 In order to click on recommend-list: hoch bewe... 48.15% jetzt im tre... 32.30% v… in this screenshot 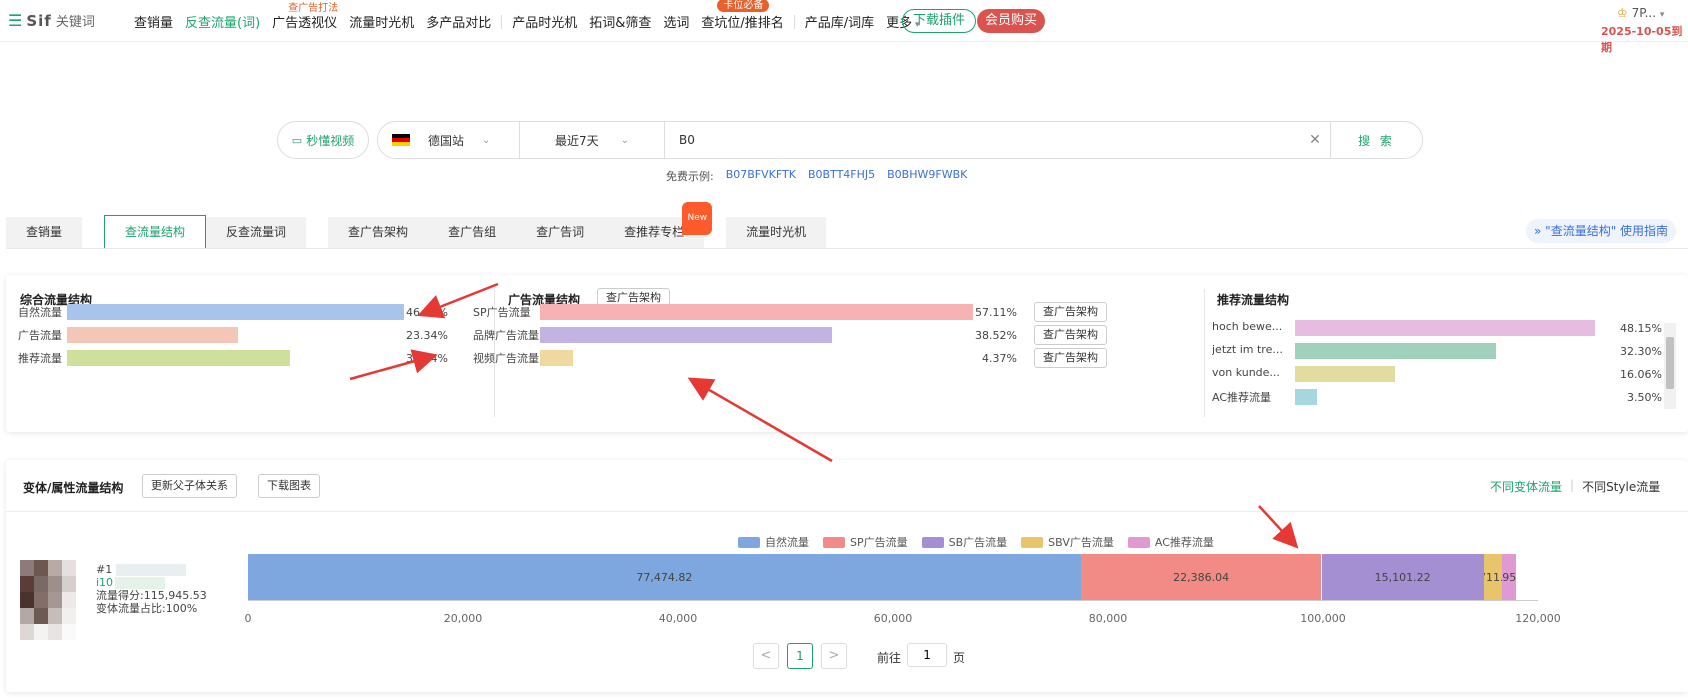, I will do `click(1442, 363)`.